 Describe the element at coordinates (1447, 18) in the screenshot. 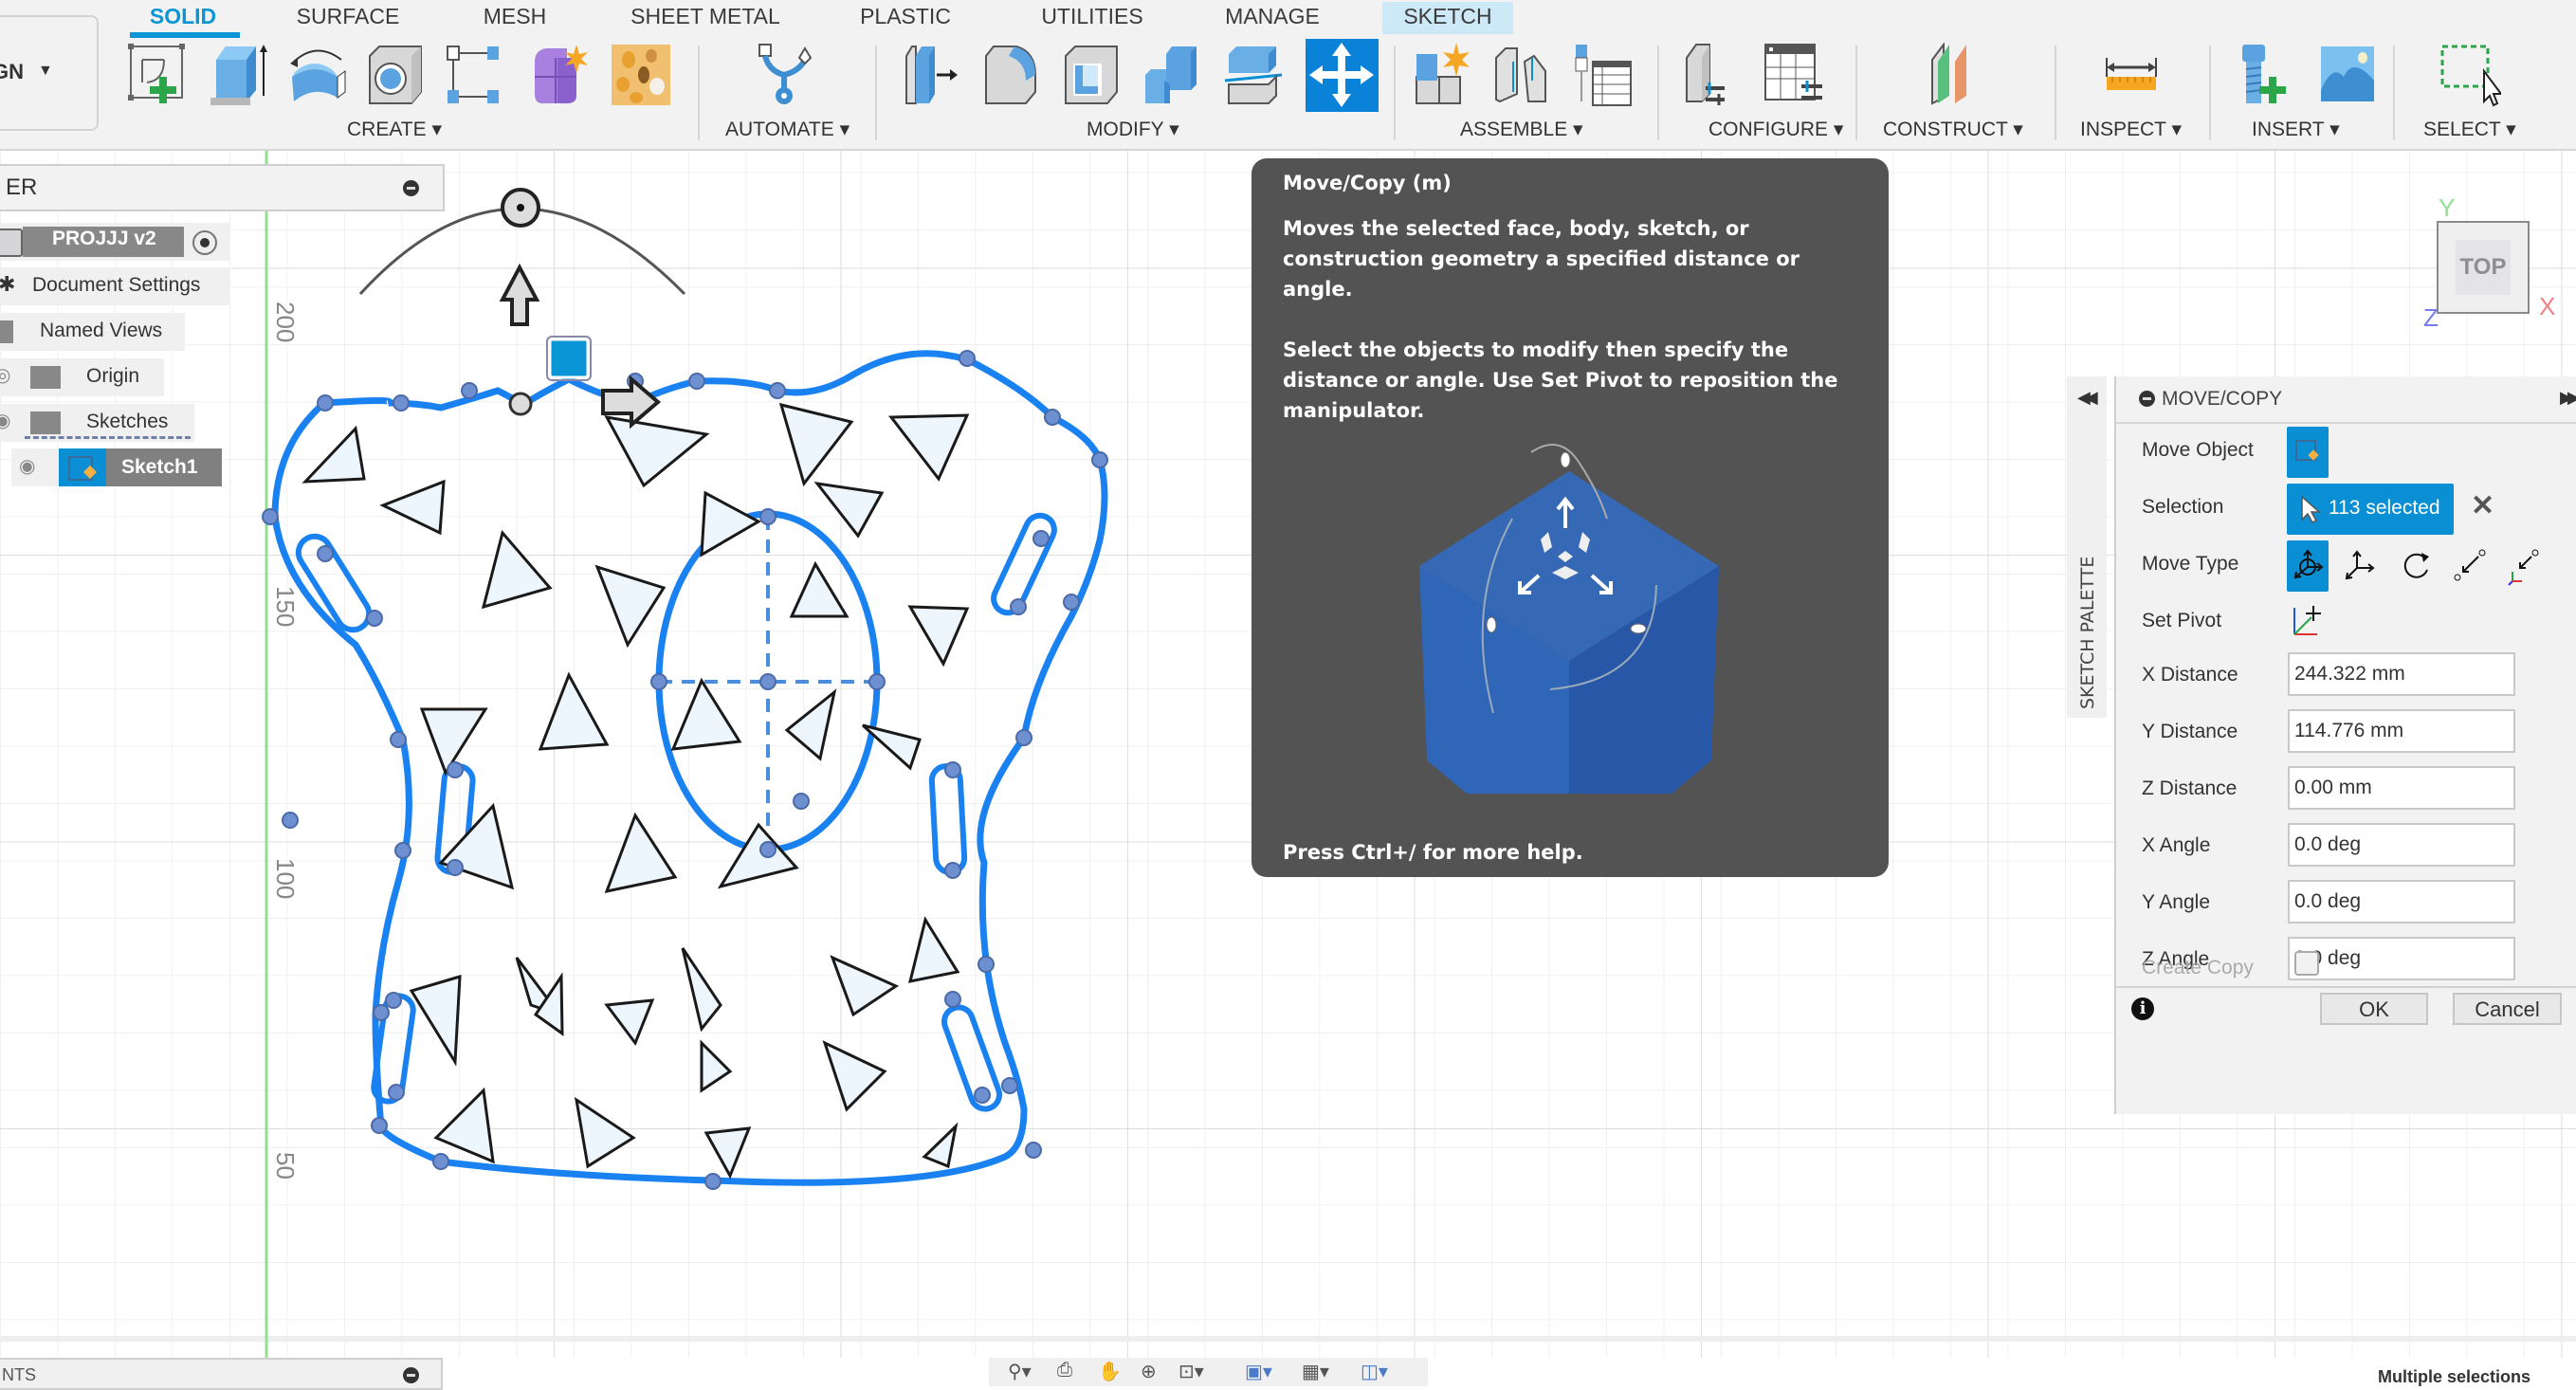

I see `tab-sketch: SKETCH` at that location.